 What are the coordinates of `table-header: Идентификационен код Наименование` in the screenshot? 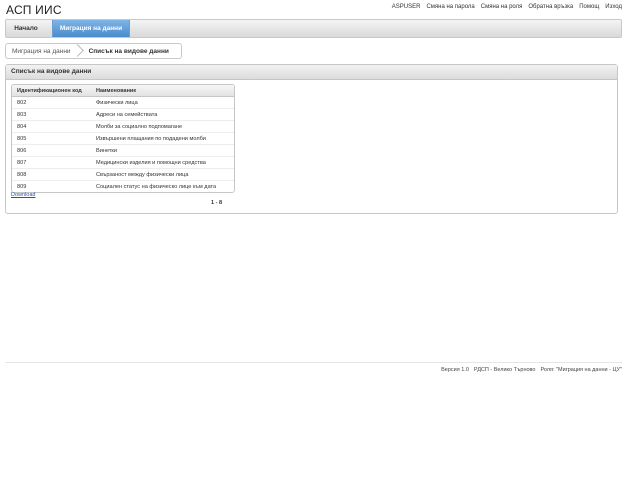 It's located at (123, 91).